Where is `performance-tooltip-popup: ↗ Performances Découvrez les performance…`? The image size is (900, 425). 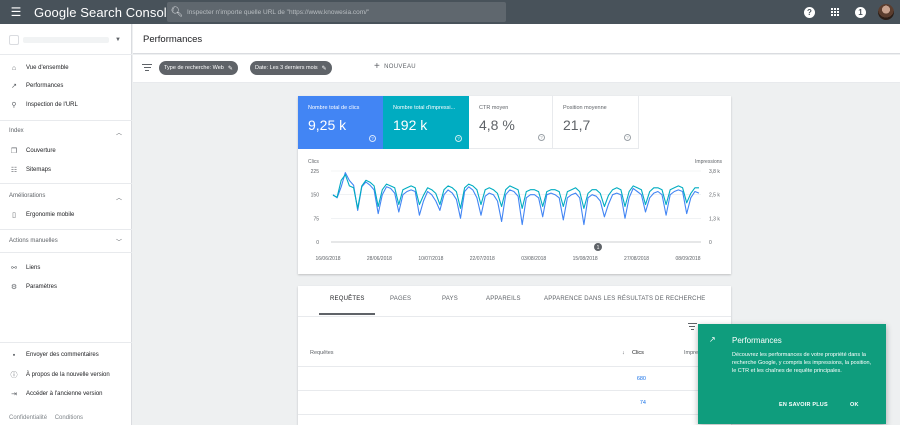 performance-tooltip-popup: ↗ Performances Découvrez les performance… is located at coordinates (792, 374).